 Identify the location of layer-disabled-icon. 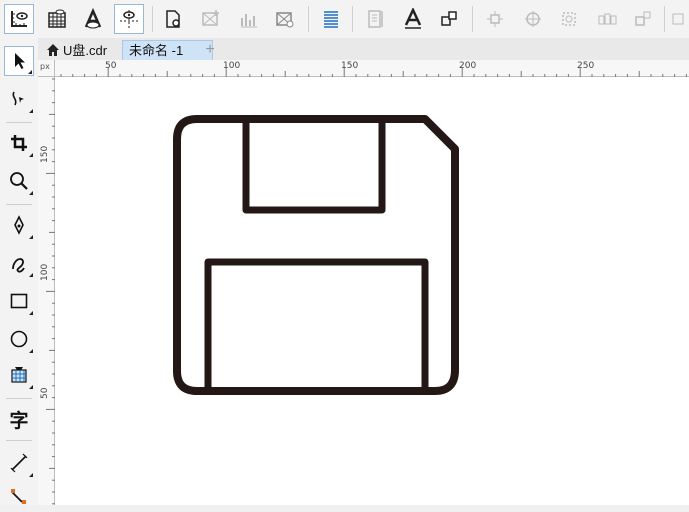
(643, 19).